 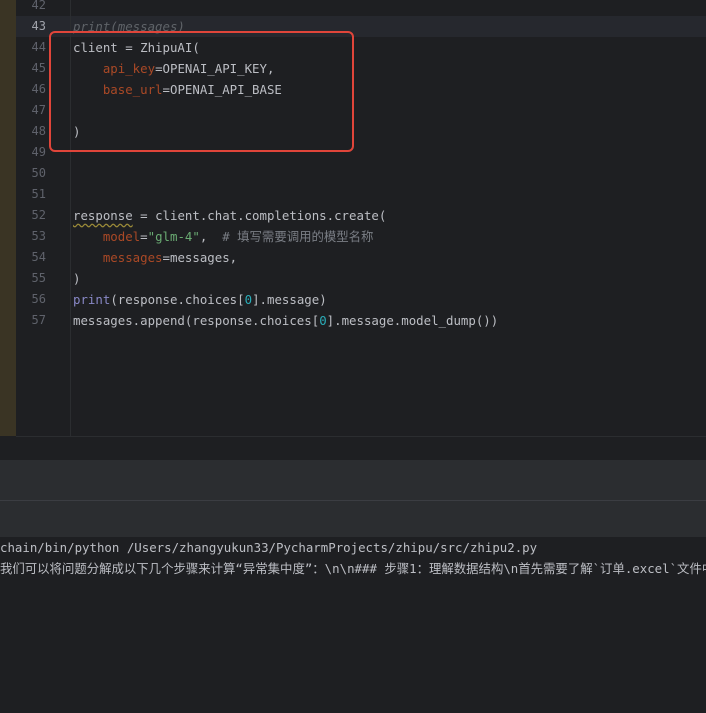 I want to click on code-token: print, so click(x=92, y=299).